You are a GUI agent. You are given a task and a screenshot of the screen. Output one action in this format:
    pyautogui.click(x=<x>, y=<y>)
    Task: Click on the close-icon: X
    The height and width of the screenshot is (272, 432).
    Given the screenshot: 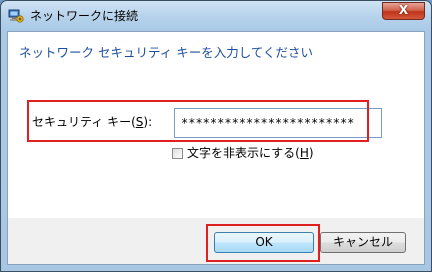 What is the action you would take?
    pyautogui.click(x=403, y=10)
    